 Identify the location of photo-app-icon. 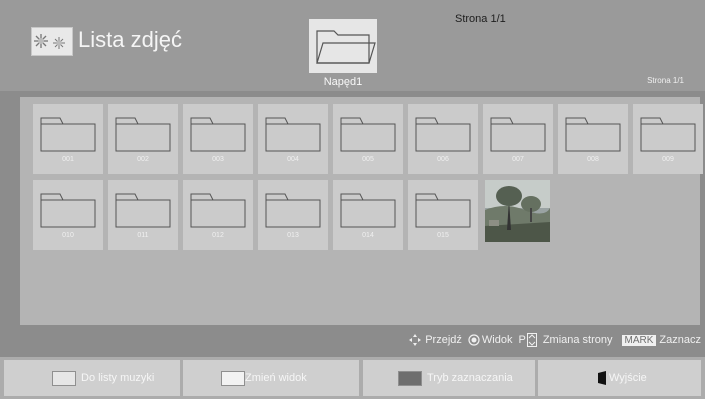
(52, 41).